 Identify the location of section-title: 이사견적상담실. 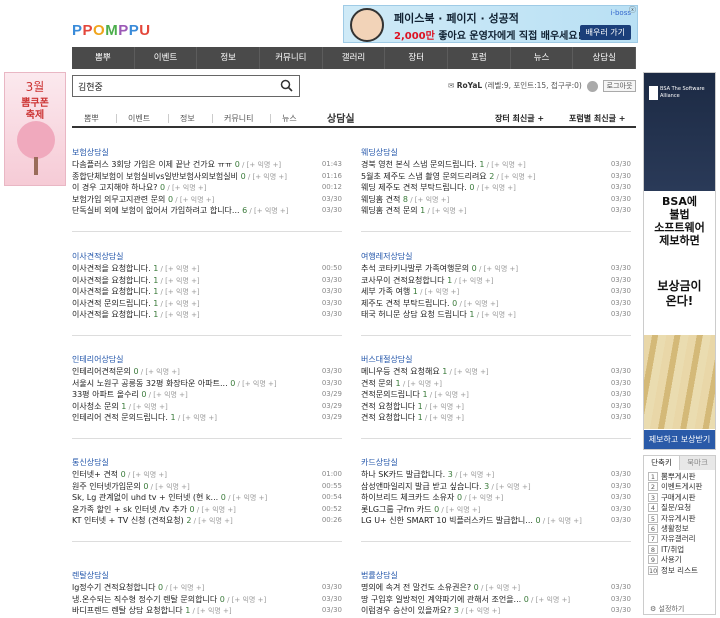
(207, 257).